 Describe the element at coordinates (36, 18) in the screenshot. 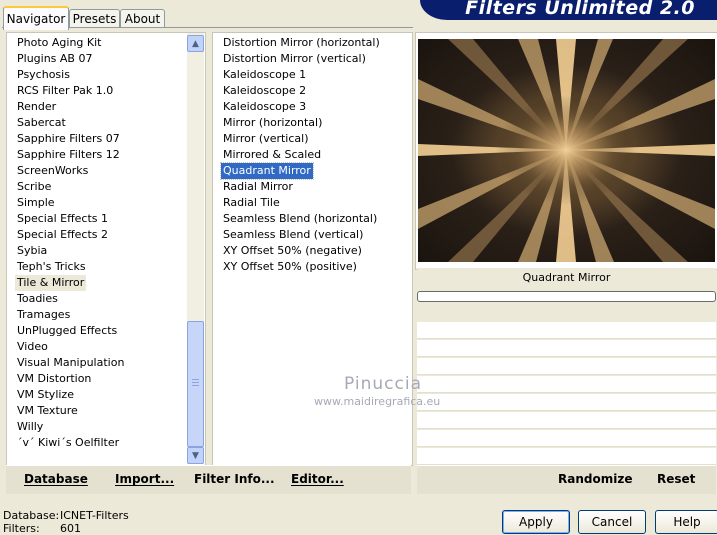

I see `tab-navigator: Navigator` at that location.